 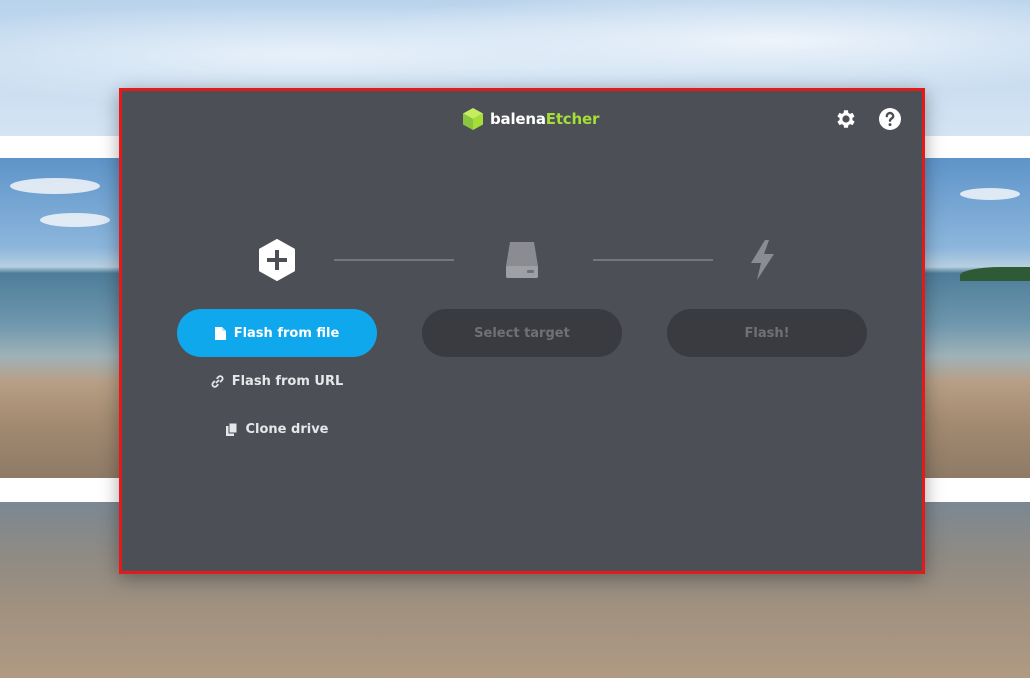 I want to click on flash-from-file-label: Flash from file, so click(x=286, y=333).